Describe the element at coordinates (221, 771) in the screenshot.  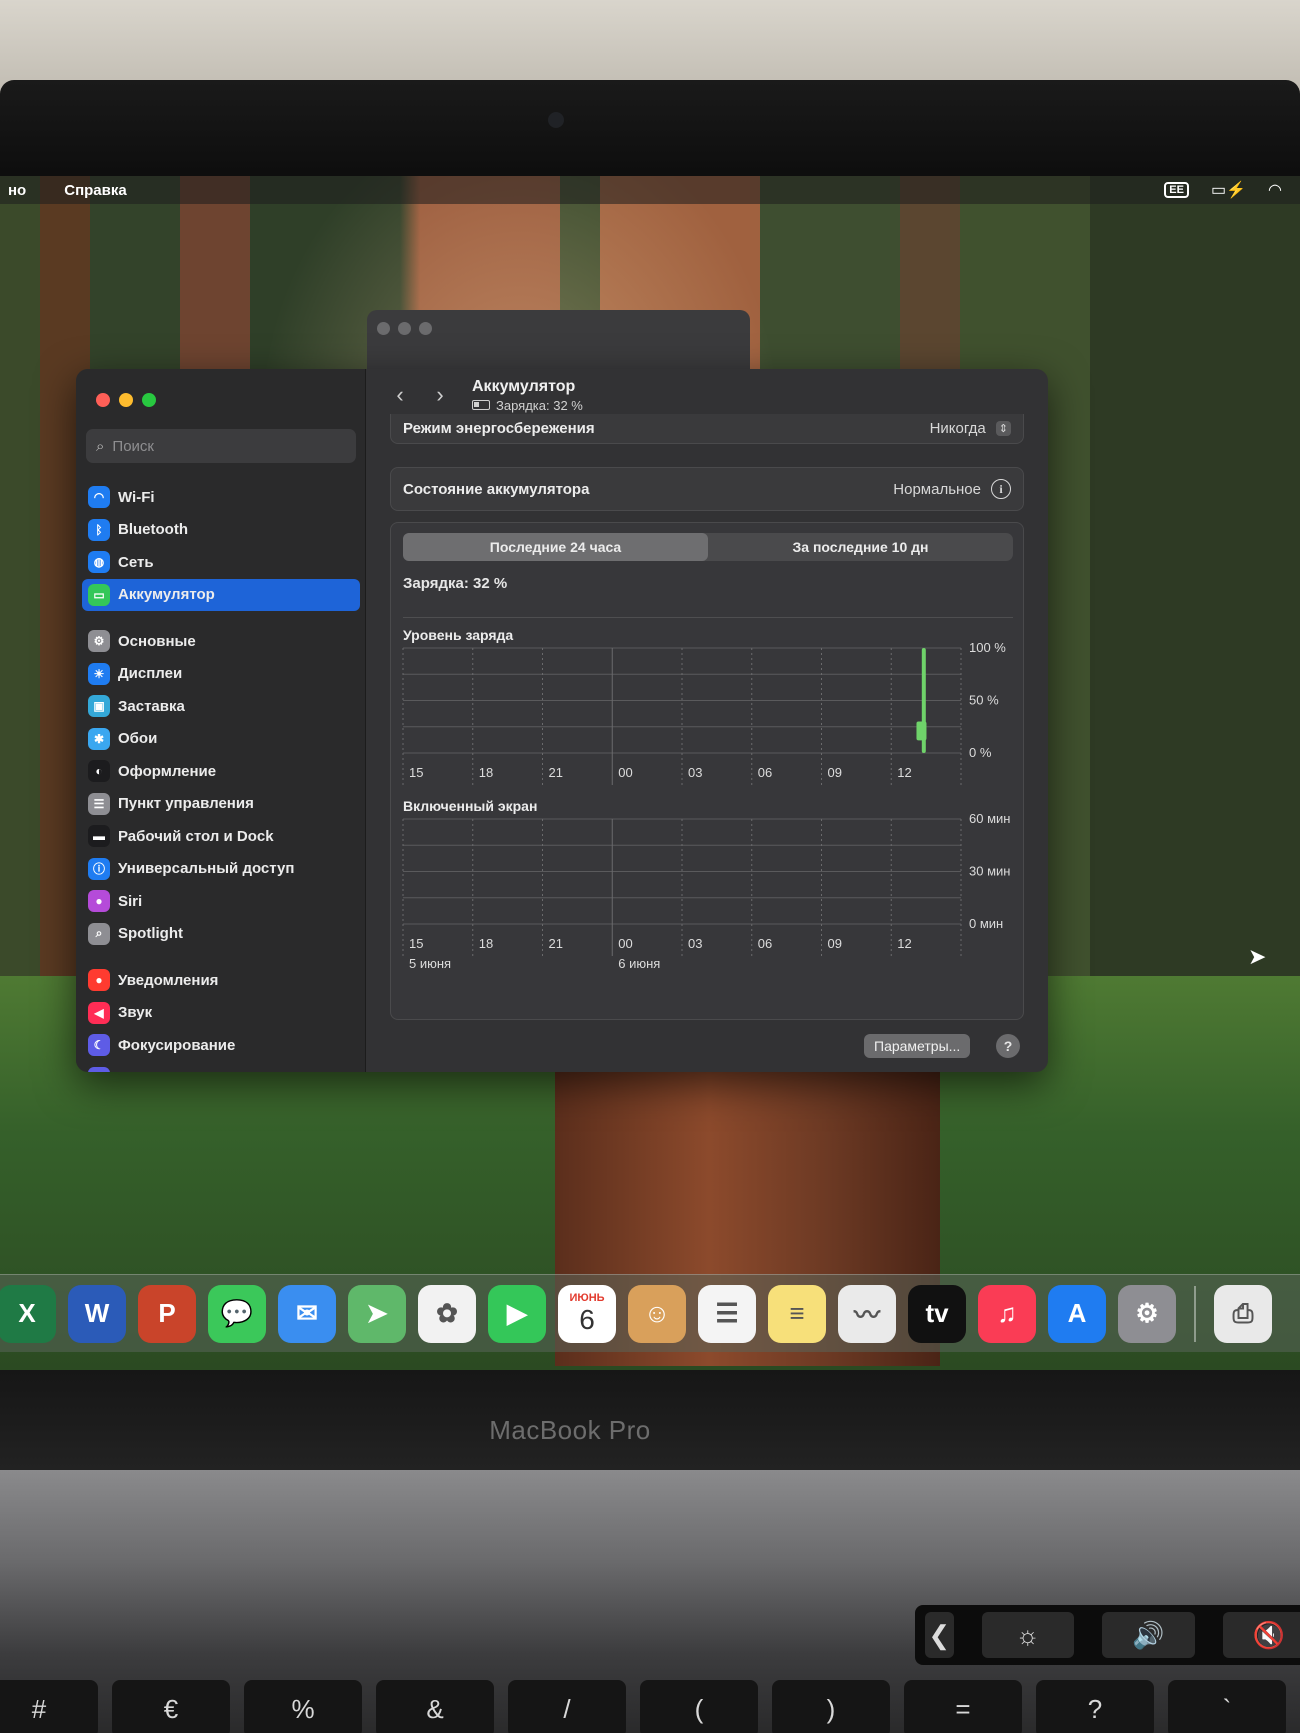
I see `sidebar-item-appearance: ◐ Оформление` at that location.